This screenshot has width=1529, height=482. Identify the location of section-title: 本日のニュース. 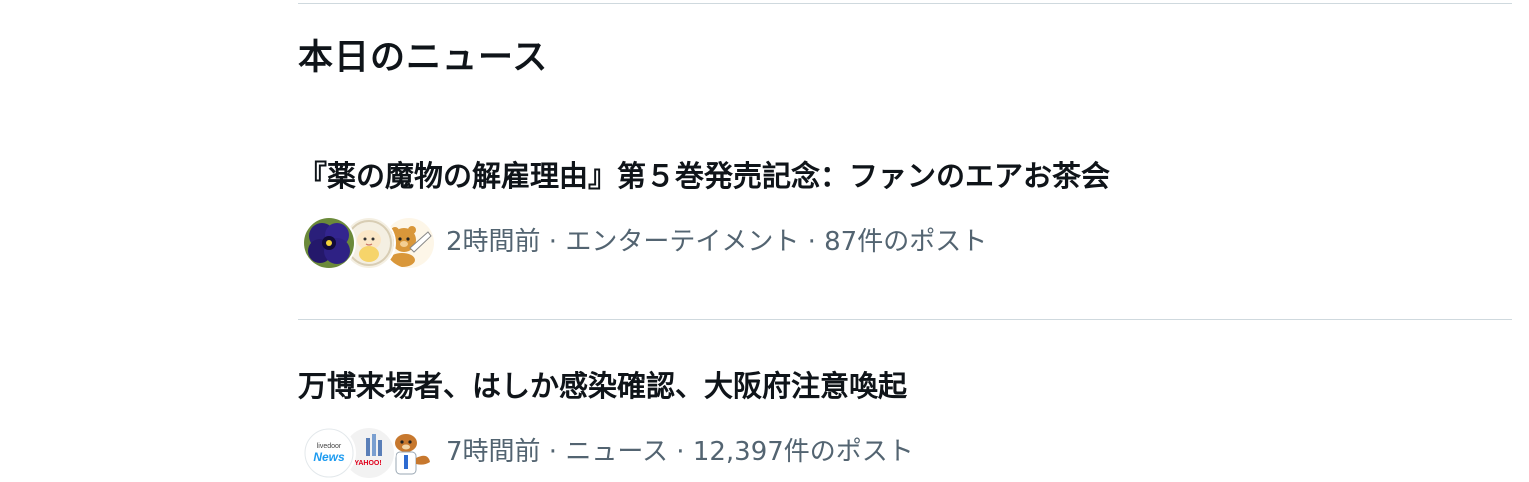
(423, 58).